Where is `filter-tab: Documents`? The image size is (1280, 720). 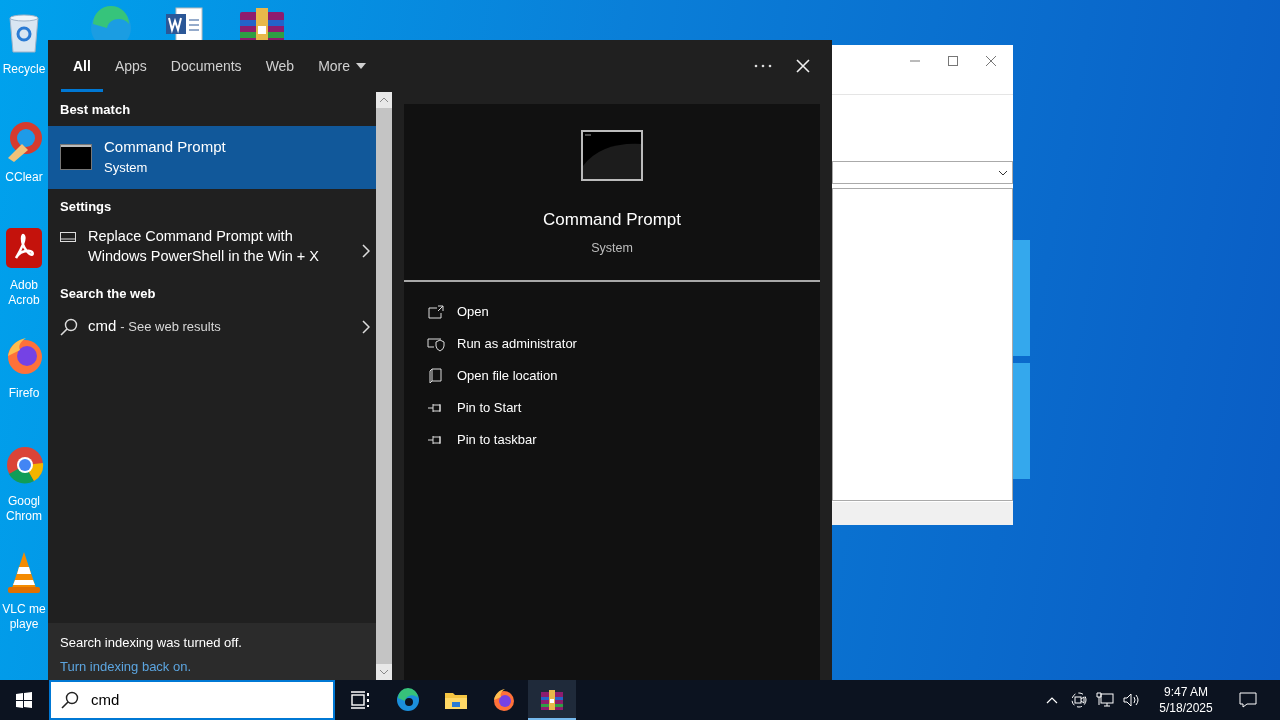 filter-tab: Documents is located at coordinates (206, 66).